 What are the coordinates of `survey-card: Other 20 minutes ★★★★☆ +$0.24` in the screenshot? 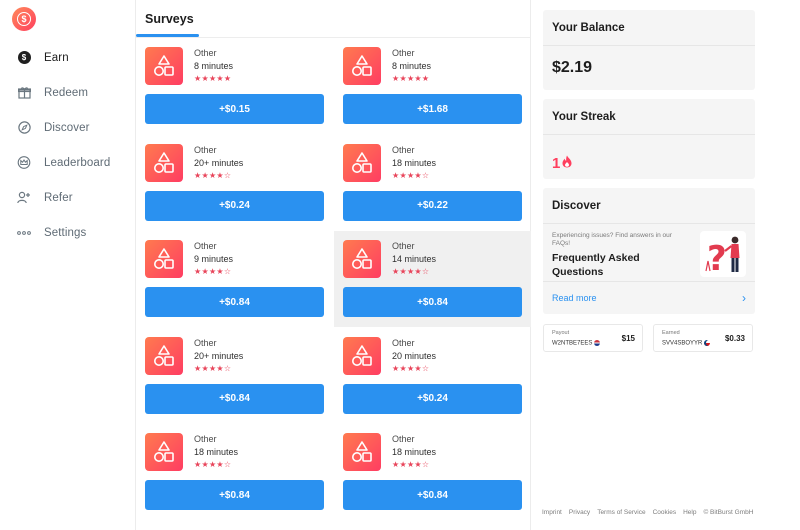 It's located at (432, 376).